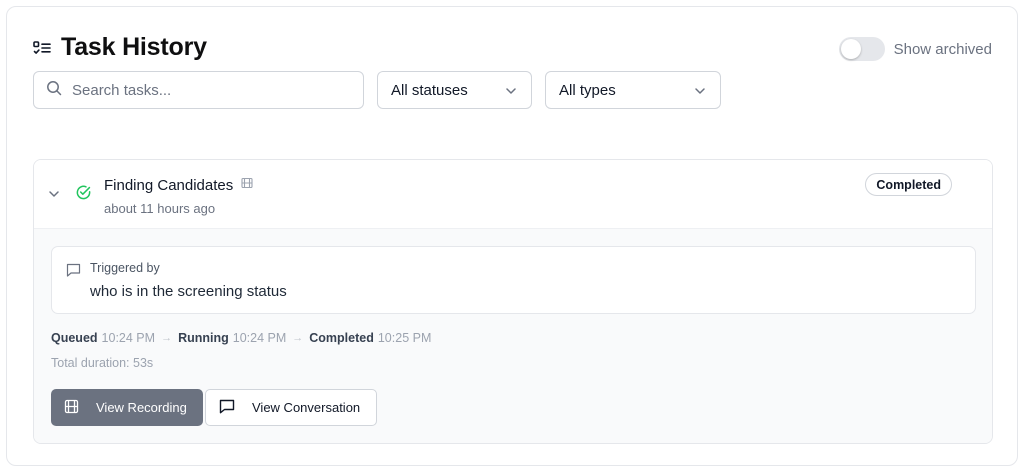 Image resolution: width=1024 pixels, height=466 pixels. What do you see at coordinates (861, 49) in the screenshot?
I see `show-archived-toggle` at bounding box center [861, 49].